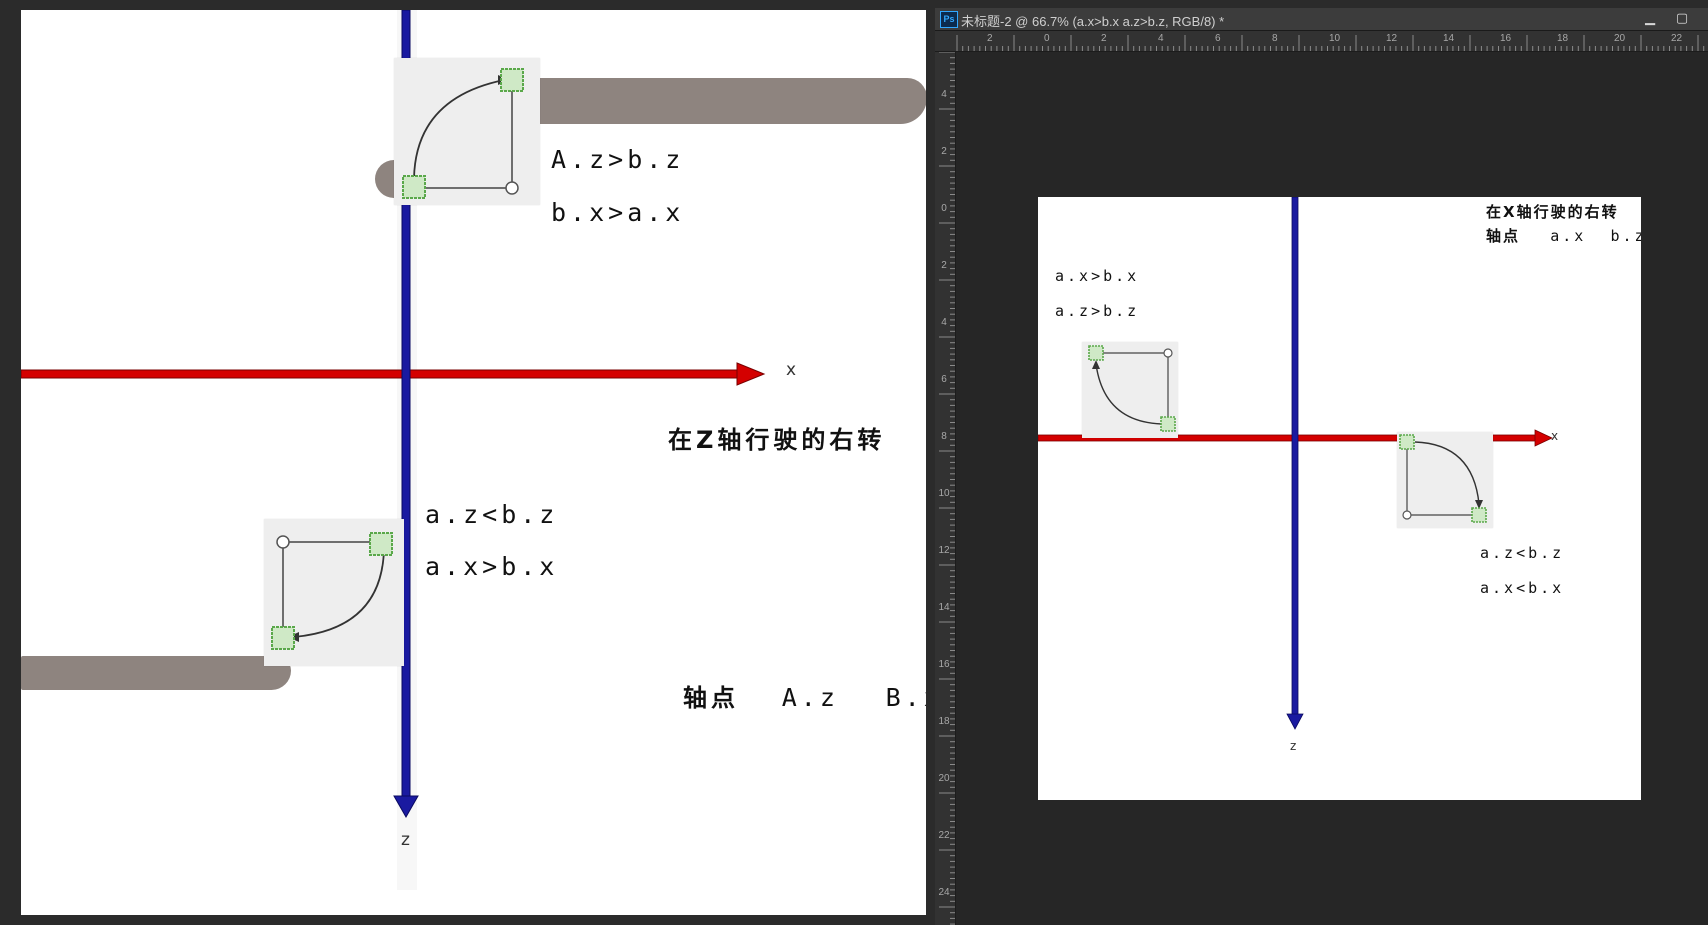  Describe the element at coordinates (944, 436) in the screenshot. I see `ruler-left-number: 8` at that location.